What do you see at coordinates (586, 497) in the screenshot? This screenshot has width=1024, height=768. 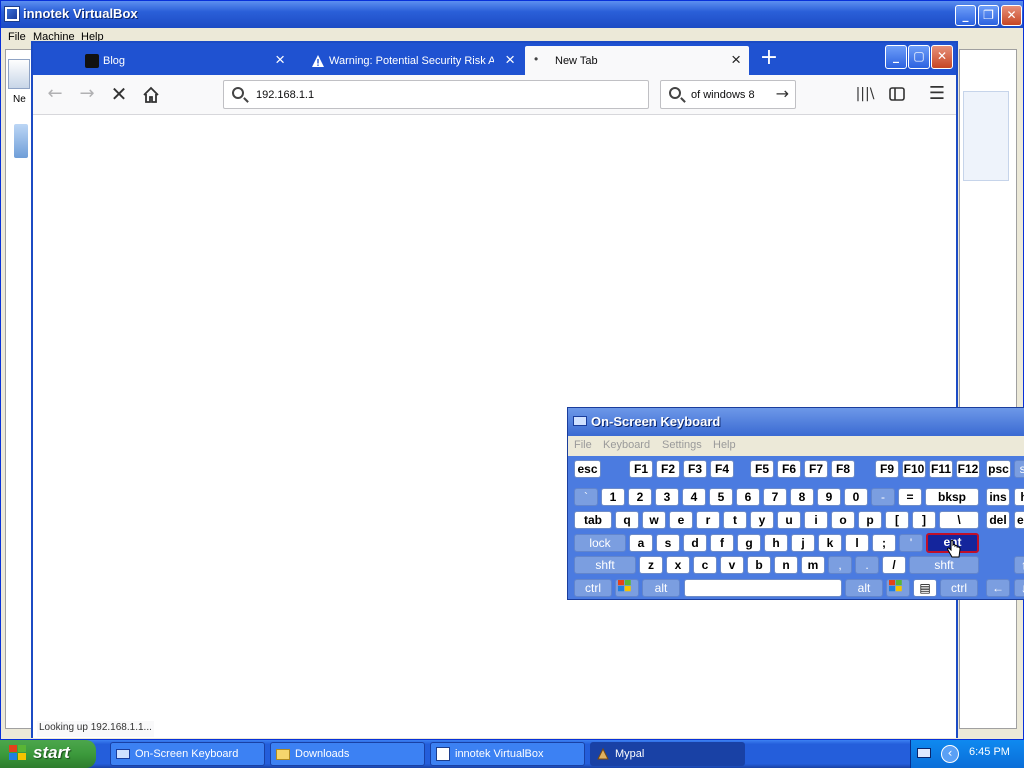 I see `key-backtick: `` at bounding box center [586, 497].